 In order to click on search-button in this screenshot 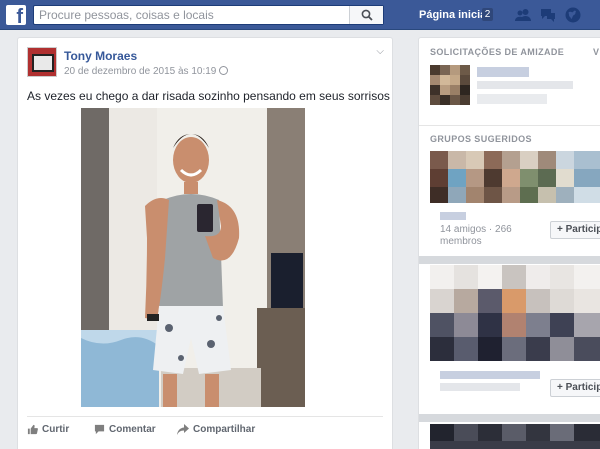, I will do `click(366, 15)`.